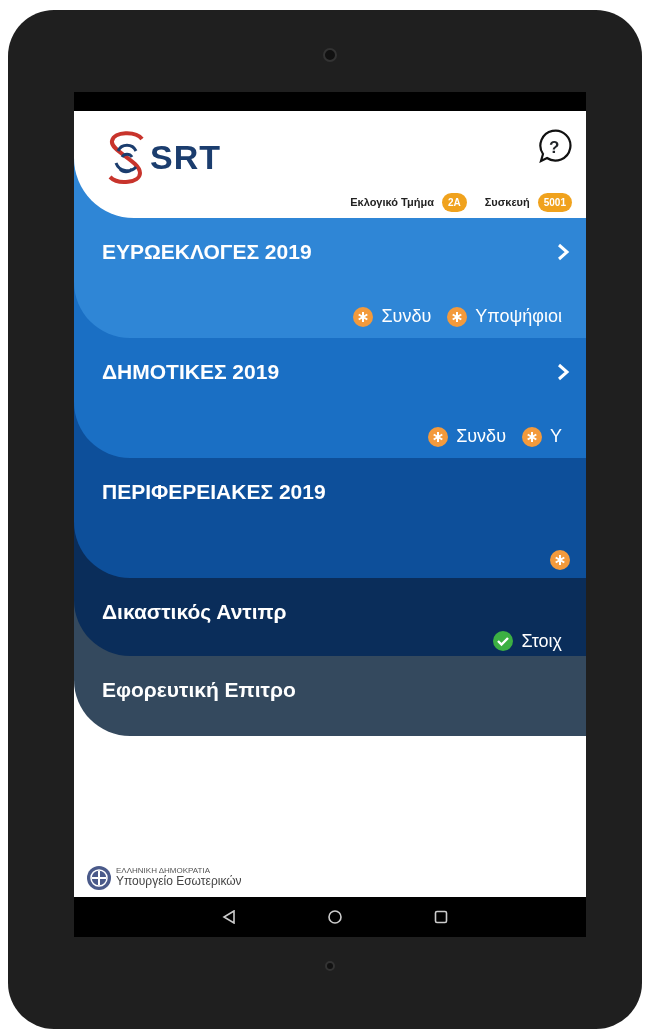 The image size is (650, 1029). Describe the element at coordinates (185, 157) in the screenshot. I see `logo-text: SRT` at that location.